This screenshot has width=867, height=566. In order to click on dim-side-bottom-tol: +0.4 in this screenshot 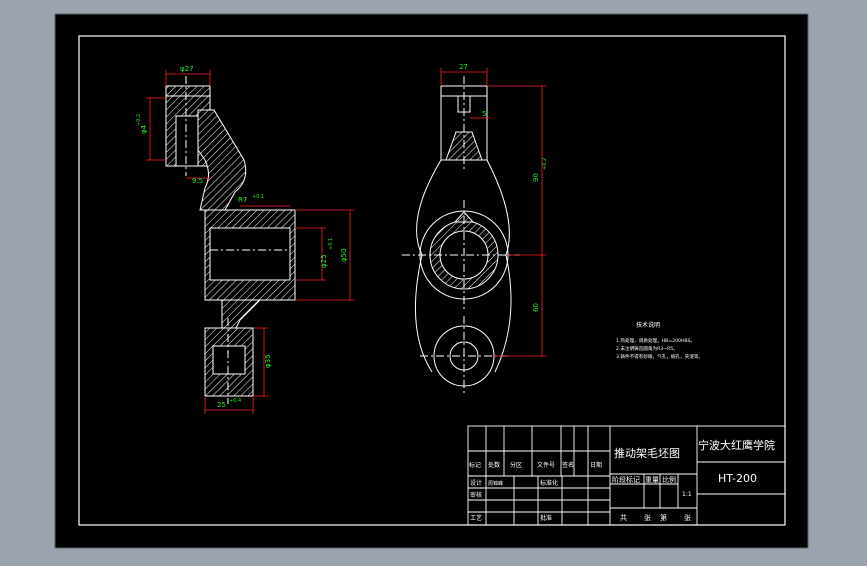, I will do `click(235, 401)`.